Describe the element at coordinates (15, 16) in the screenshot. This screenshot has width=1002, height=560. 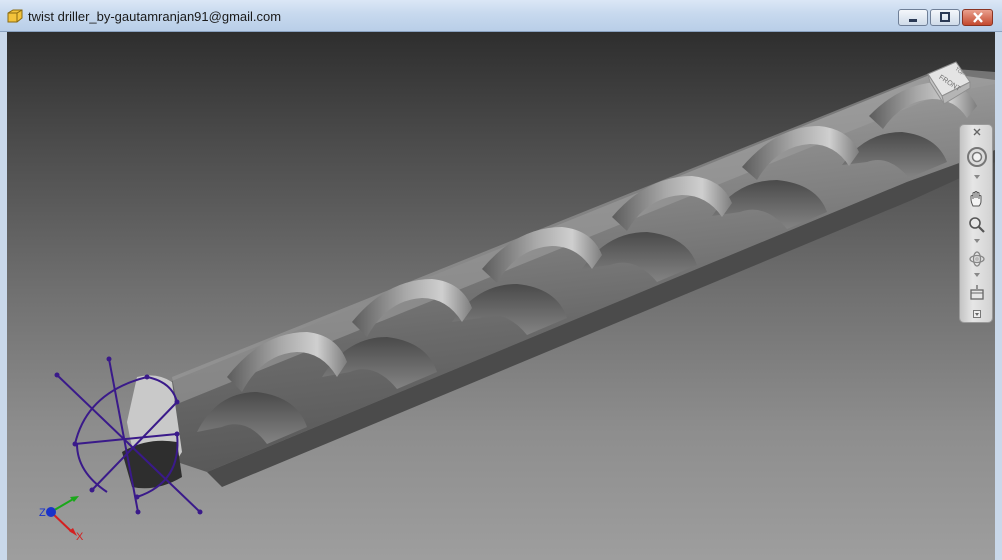
I see `inventor-part-icon` at that location.